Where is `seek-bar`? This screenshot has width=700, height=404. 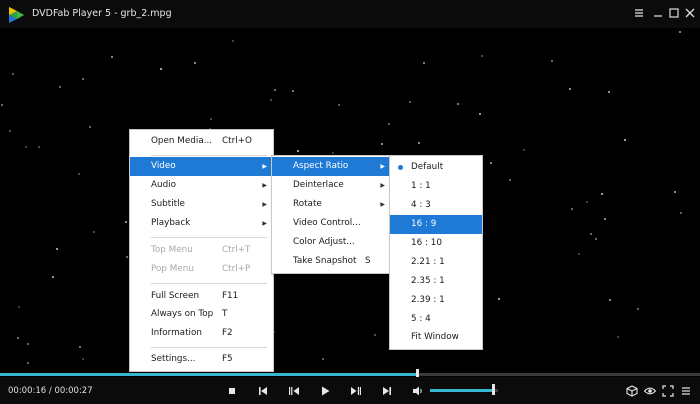 seek-bar is located at coordinates (350, 374).